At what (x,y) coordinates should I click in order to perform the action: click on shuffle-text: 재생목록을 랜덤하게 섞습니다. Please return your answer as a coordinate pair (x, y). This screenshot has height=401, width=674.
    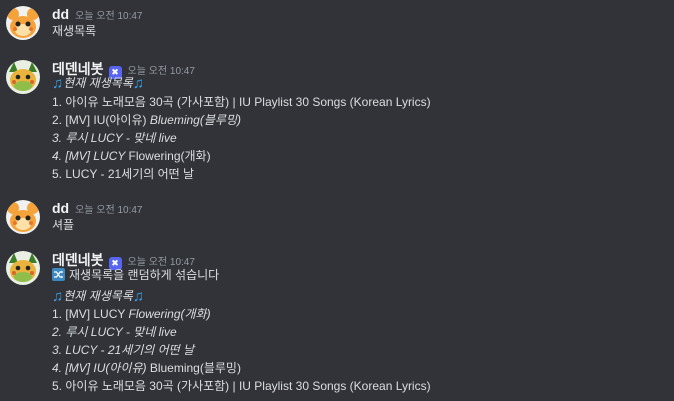
    Looking at the image, I should click on (144, 275).